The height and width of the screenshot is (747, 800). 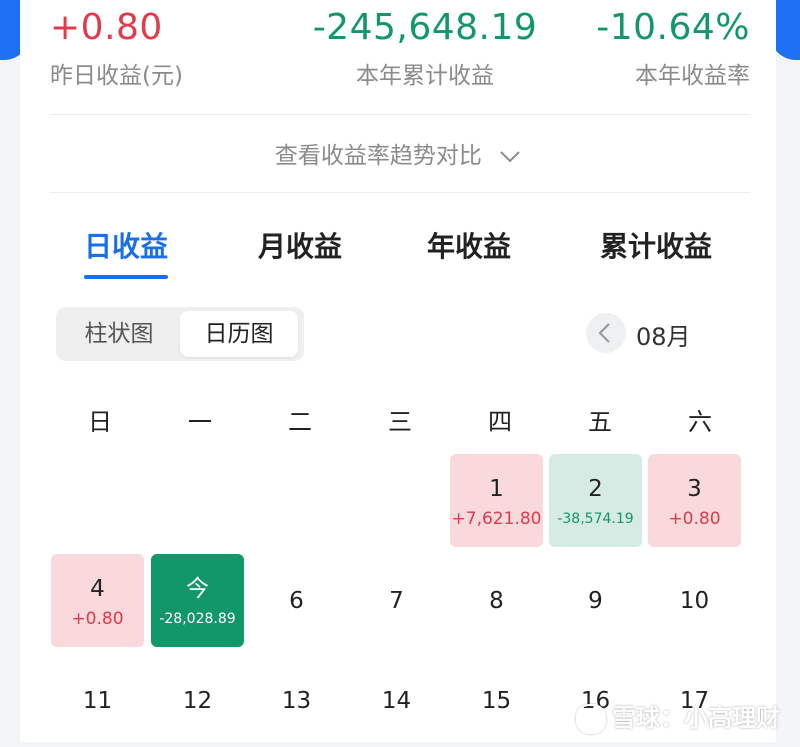 I want to click on year-cumulative-earnings: -245,648.19 本年累计收益, so click(x=425, y=46).